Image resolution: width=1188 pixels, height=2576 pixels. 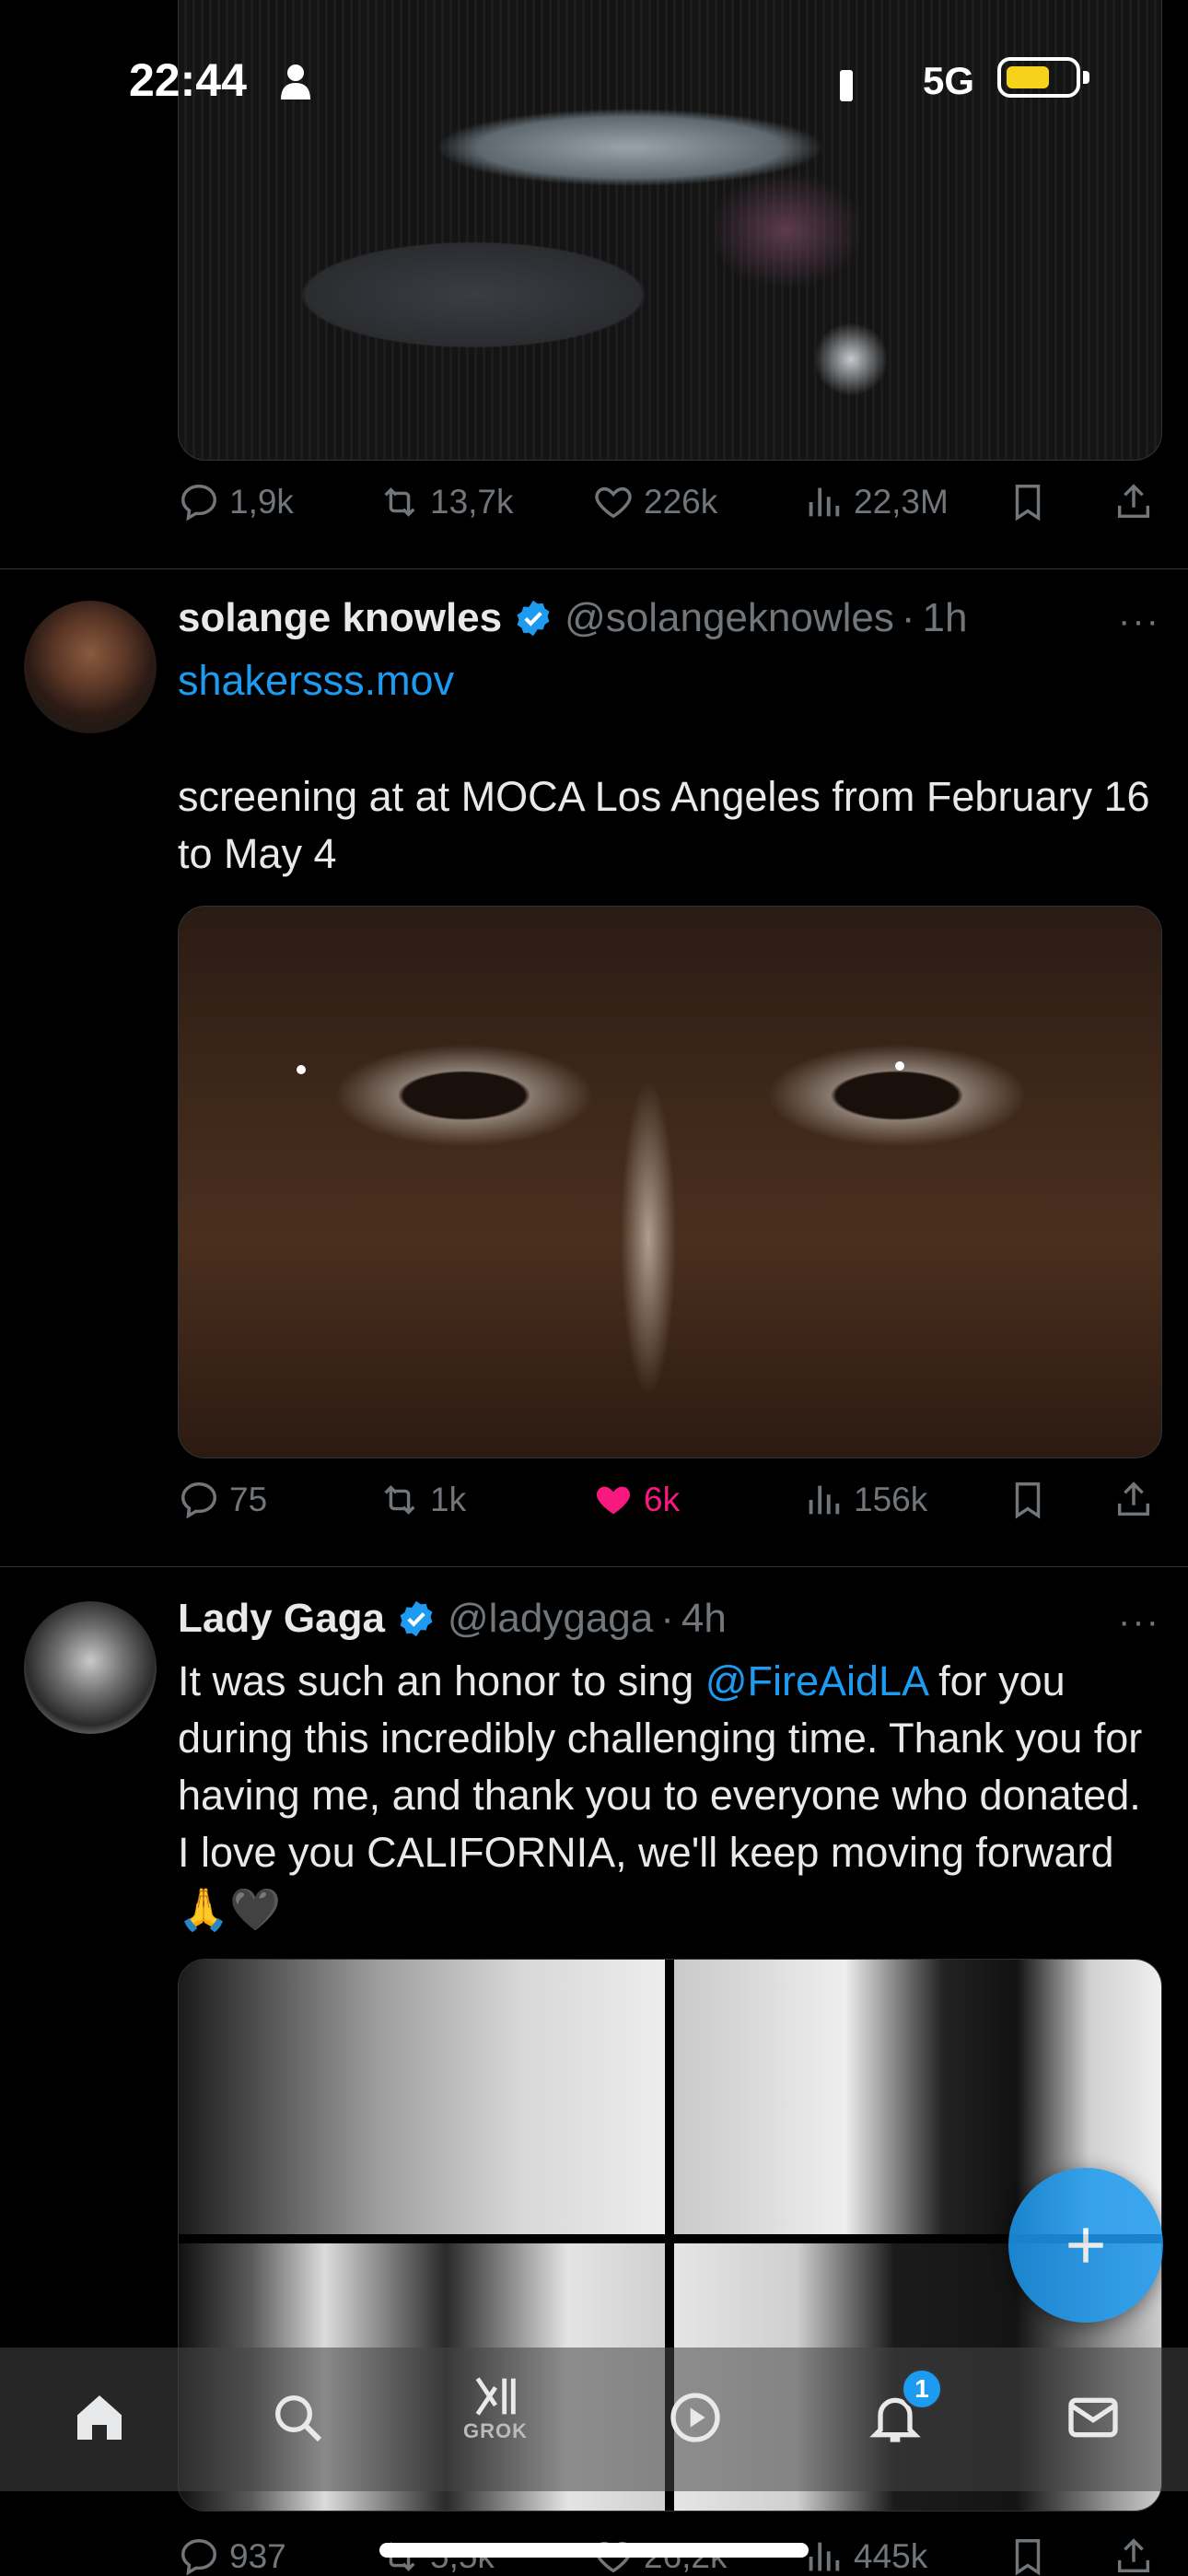 What do you see at coordinates (671, 680) in the screenshot?
I see `tweet-link: shakersss.mov` at bounding box center [671, 680].